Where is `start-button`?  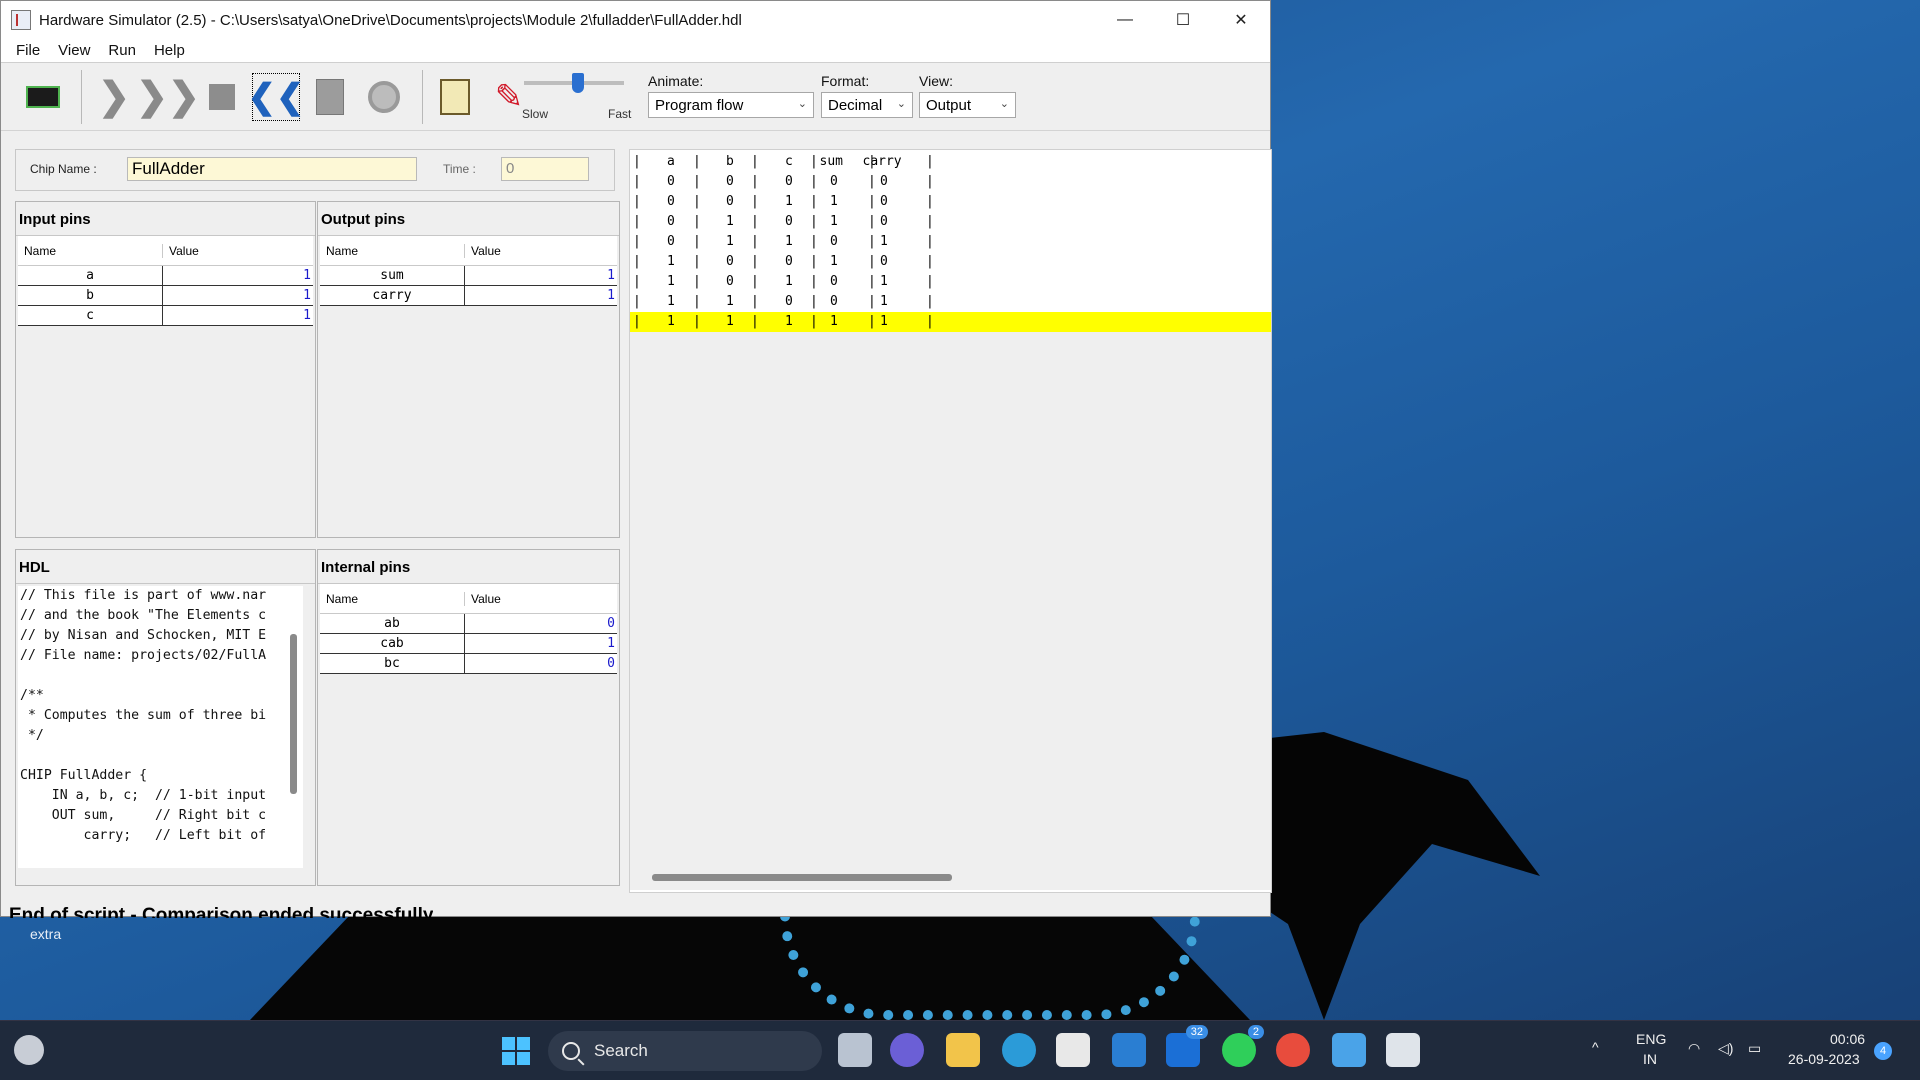
start-button is located at coordinates (516, 1051).